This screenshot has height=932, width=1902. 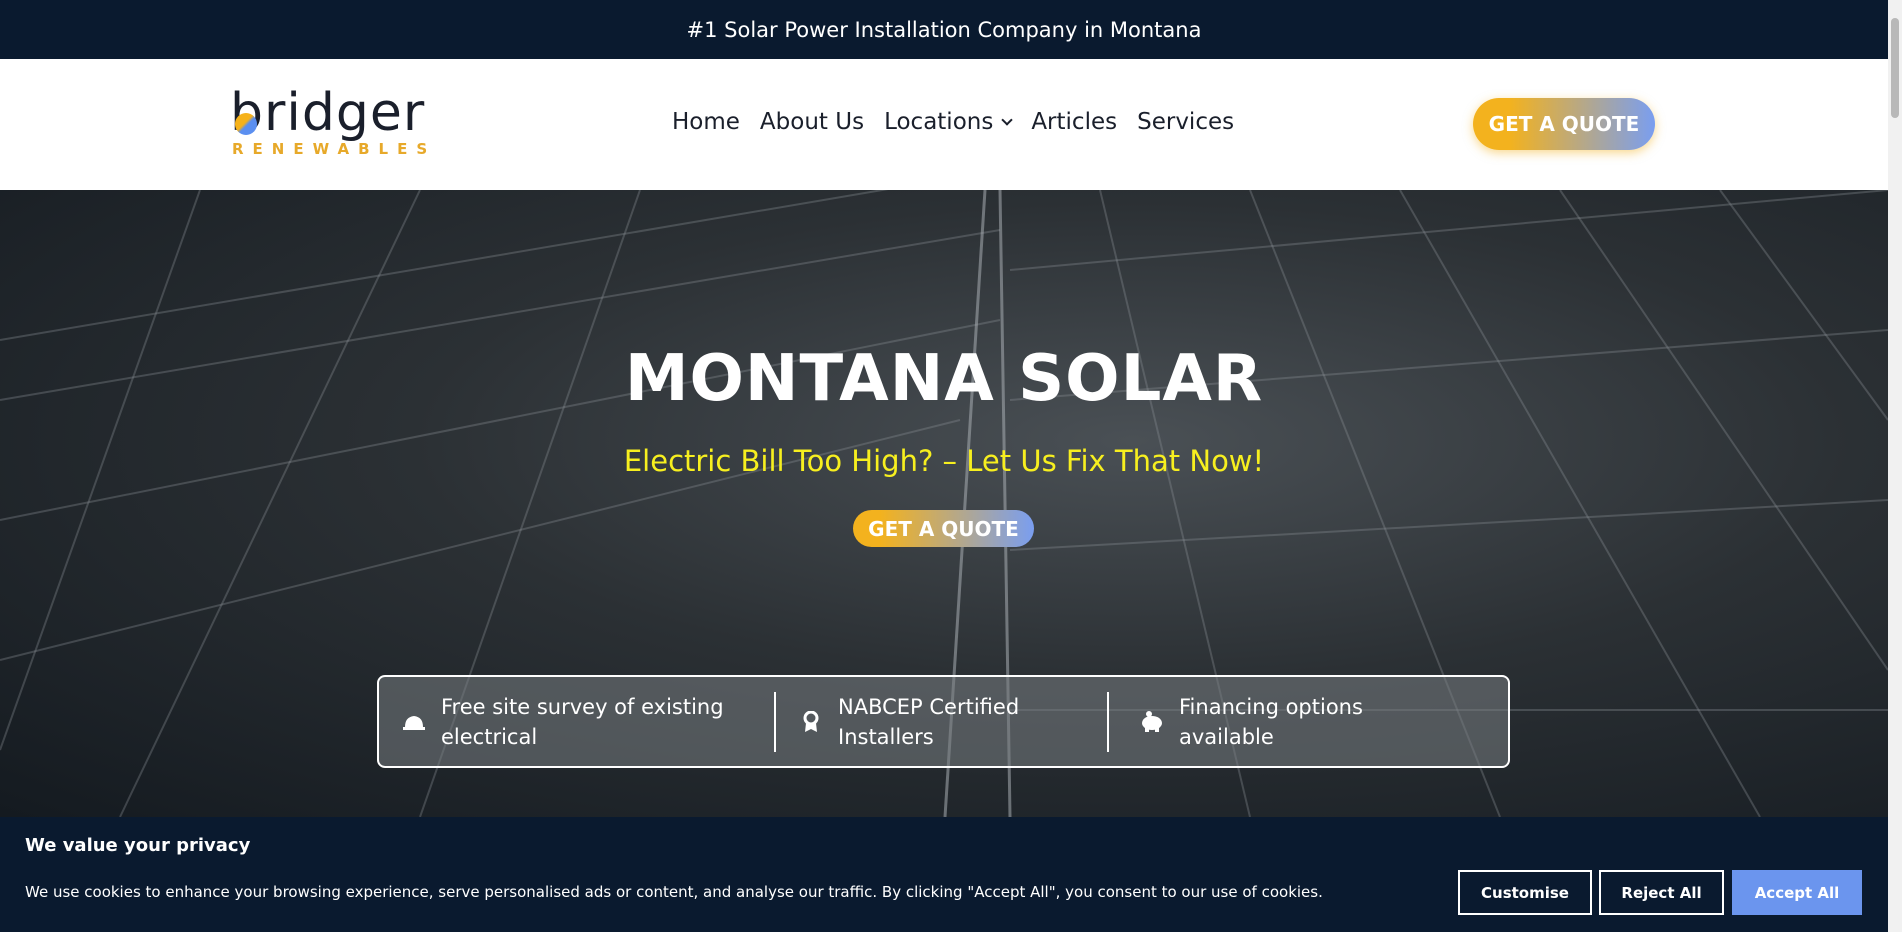 What do you see at coordinates (489, 736) in the screenshot?
I see `feature-1-line2: electrical` at bounding box center [489, 736].